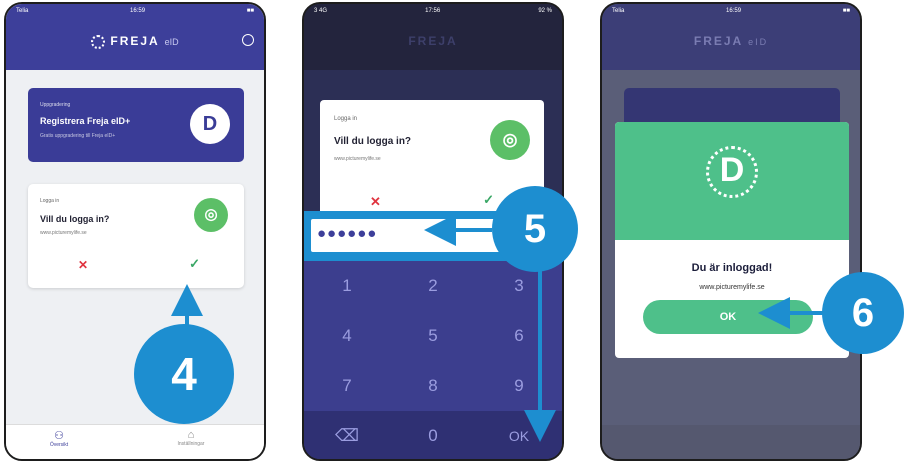 The height and width of the screenshot is (463, 909). What do you see at coordinates (863, 313) in the screenshot?
I see `step-6-badge: 6` at bounding box center [863, 313].